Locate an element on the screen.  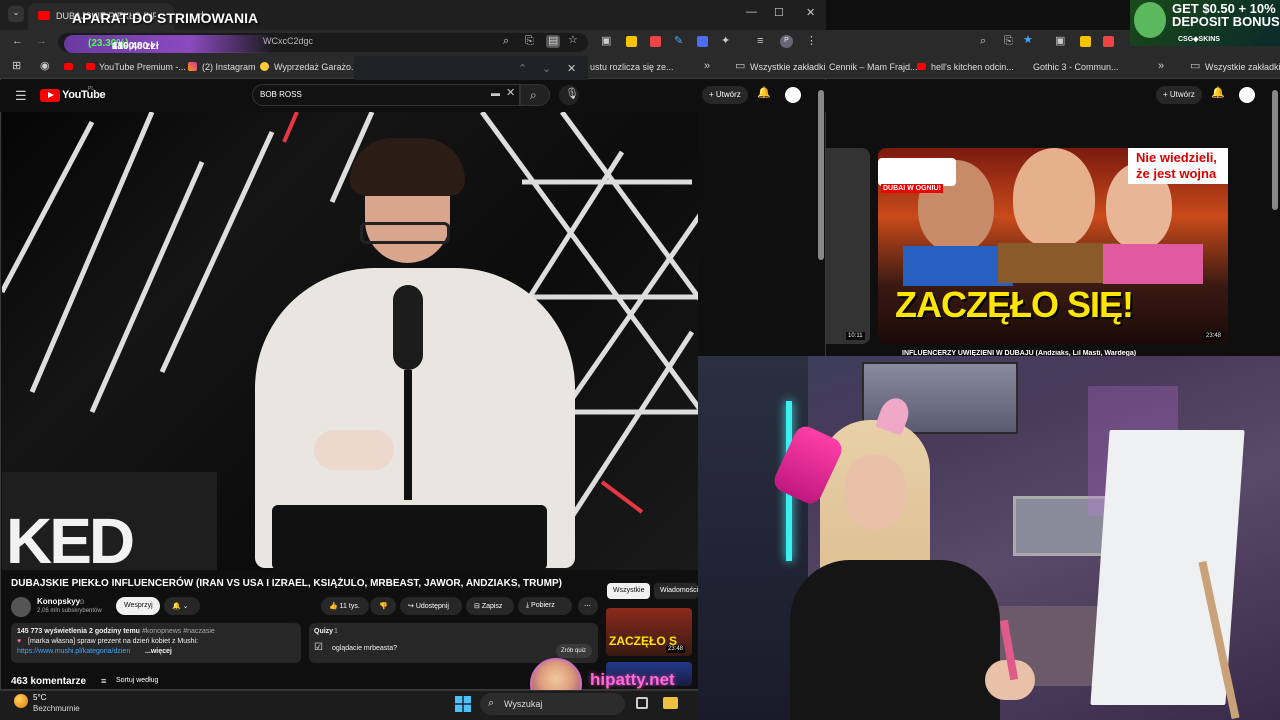
forward-icon: → is located at coordinates (41, 41).